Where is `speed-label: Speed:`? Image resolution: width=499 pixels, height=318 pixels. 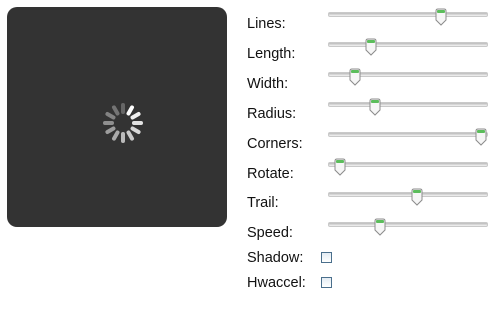 speed-label: Speed: is located at coordinates (270, 233).